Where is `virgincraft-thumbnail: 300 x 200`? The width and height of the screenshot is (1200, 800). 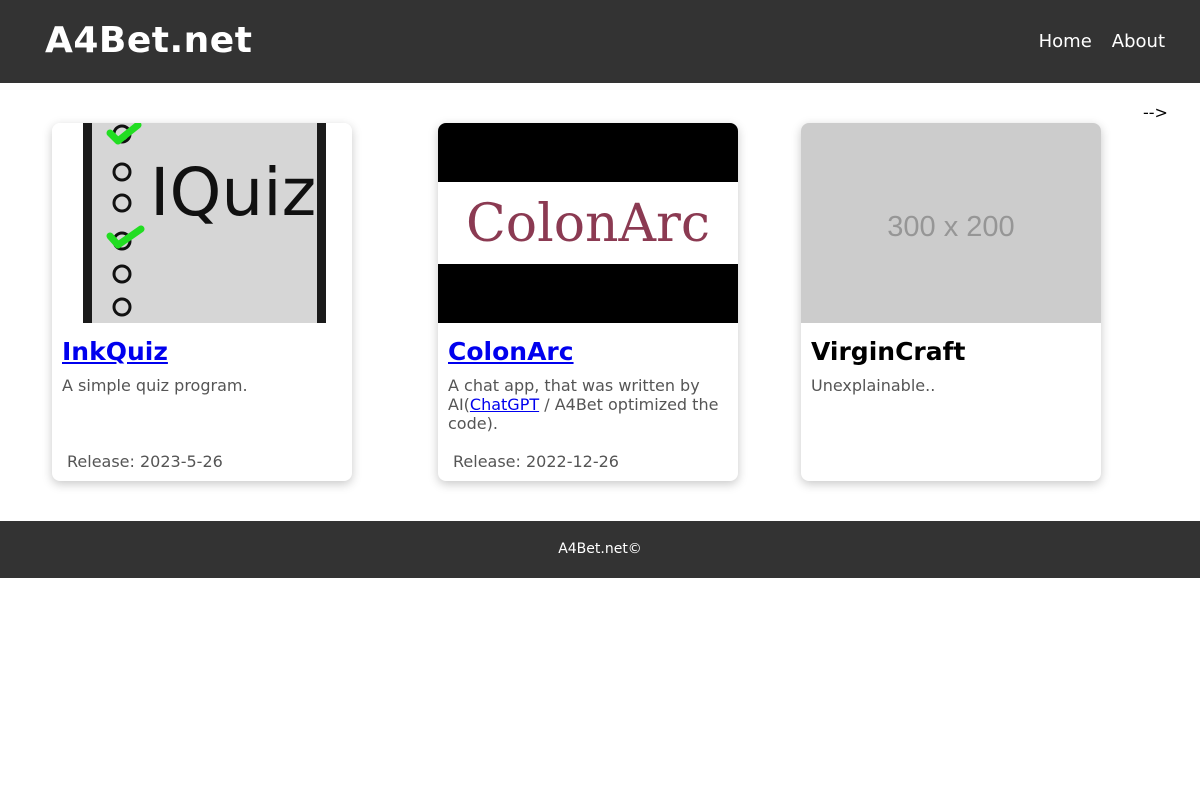
virgincraft-thumbnail: 300 x 200 is located at coordinates (951, 223).